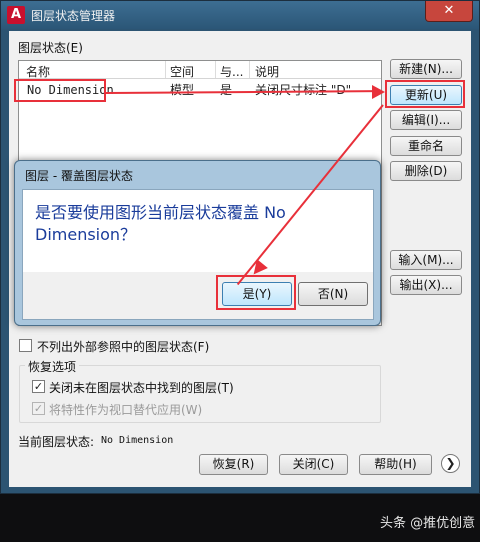 This screenshot has width=480, height=542. Describe the element at coordinates (56, 442) in the screenshot. I see `current-state-label: 当前图层状态:` at that location.